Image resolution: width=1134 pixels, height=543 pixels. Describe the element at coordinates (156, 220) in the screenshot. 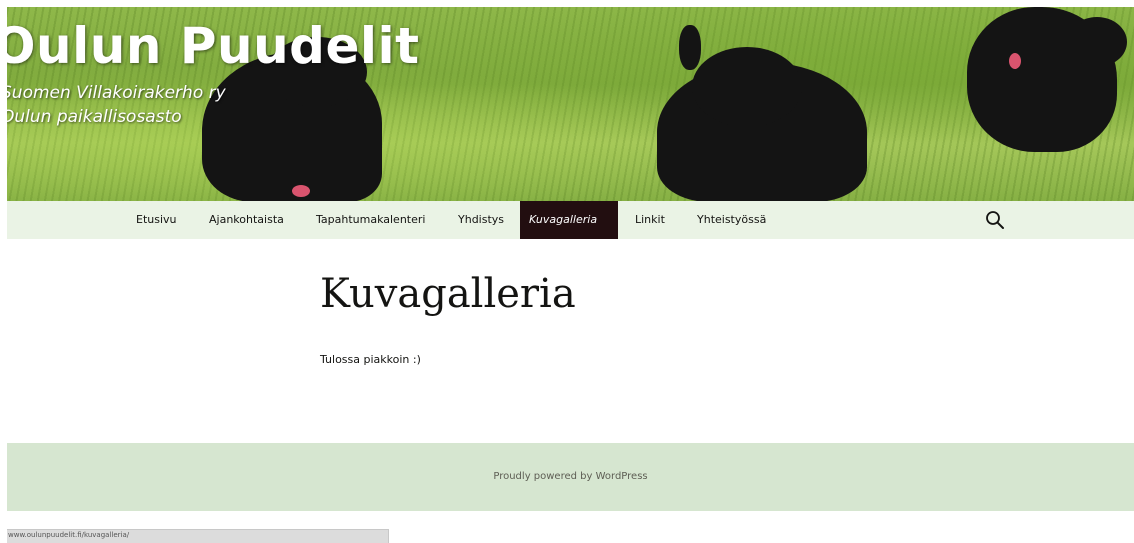

I see `nav-item-etusivu: Etusivu` at that location.